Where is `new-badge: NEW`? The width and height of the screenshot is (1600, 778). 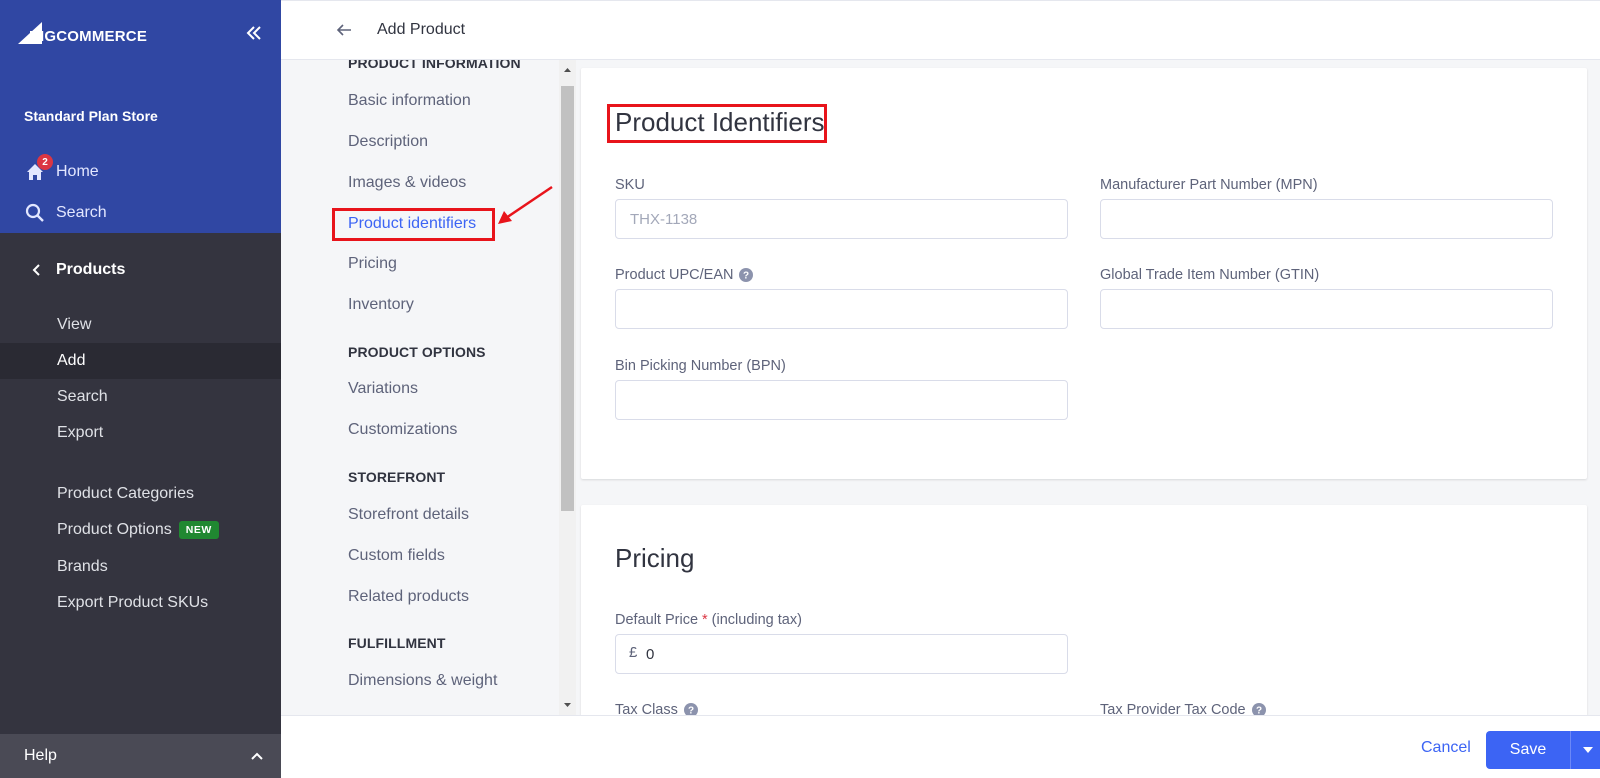
new-badge: NEW is located at coordinates (198, 530).